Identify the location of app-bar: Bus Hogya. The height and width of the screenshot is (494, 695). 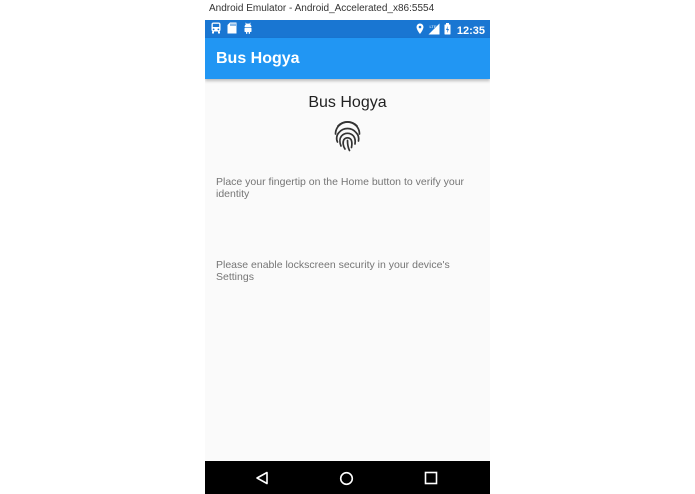
(347, 58).